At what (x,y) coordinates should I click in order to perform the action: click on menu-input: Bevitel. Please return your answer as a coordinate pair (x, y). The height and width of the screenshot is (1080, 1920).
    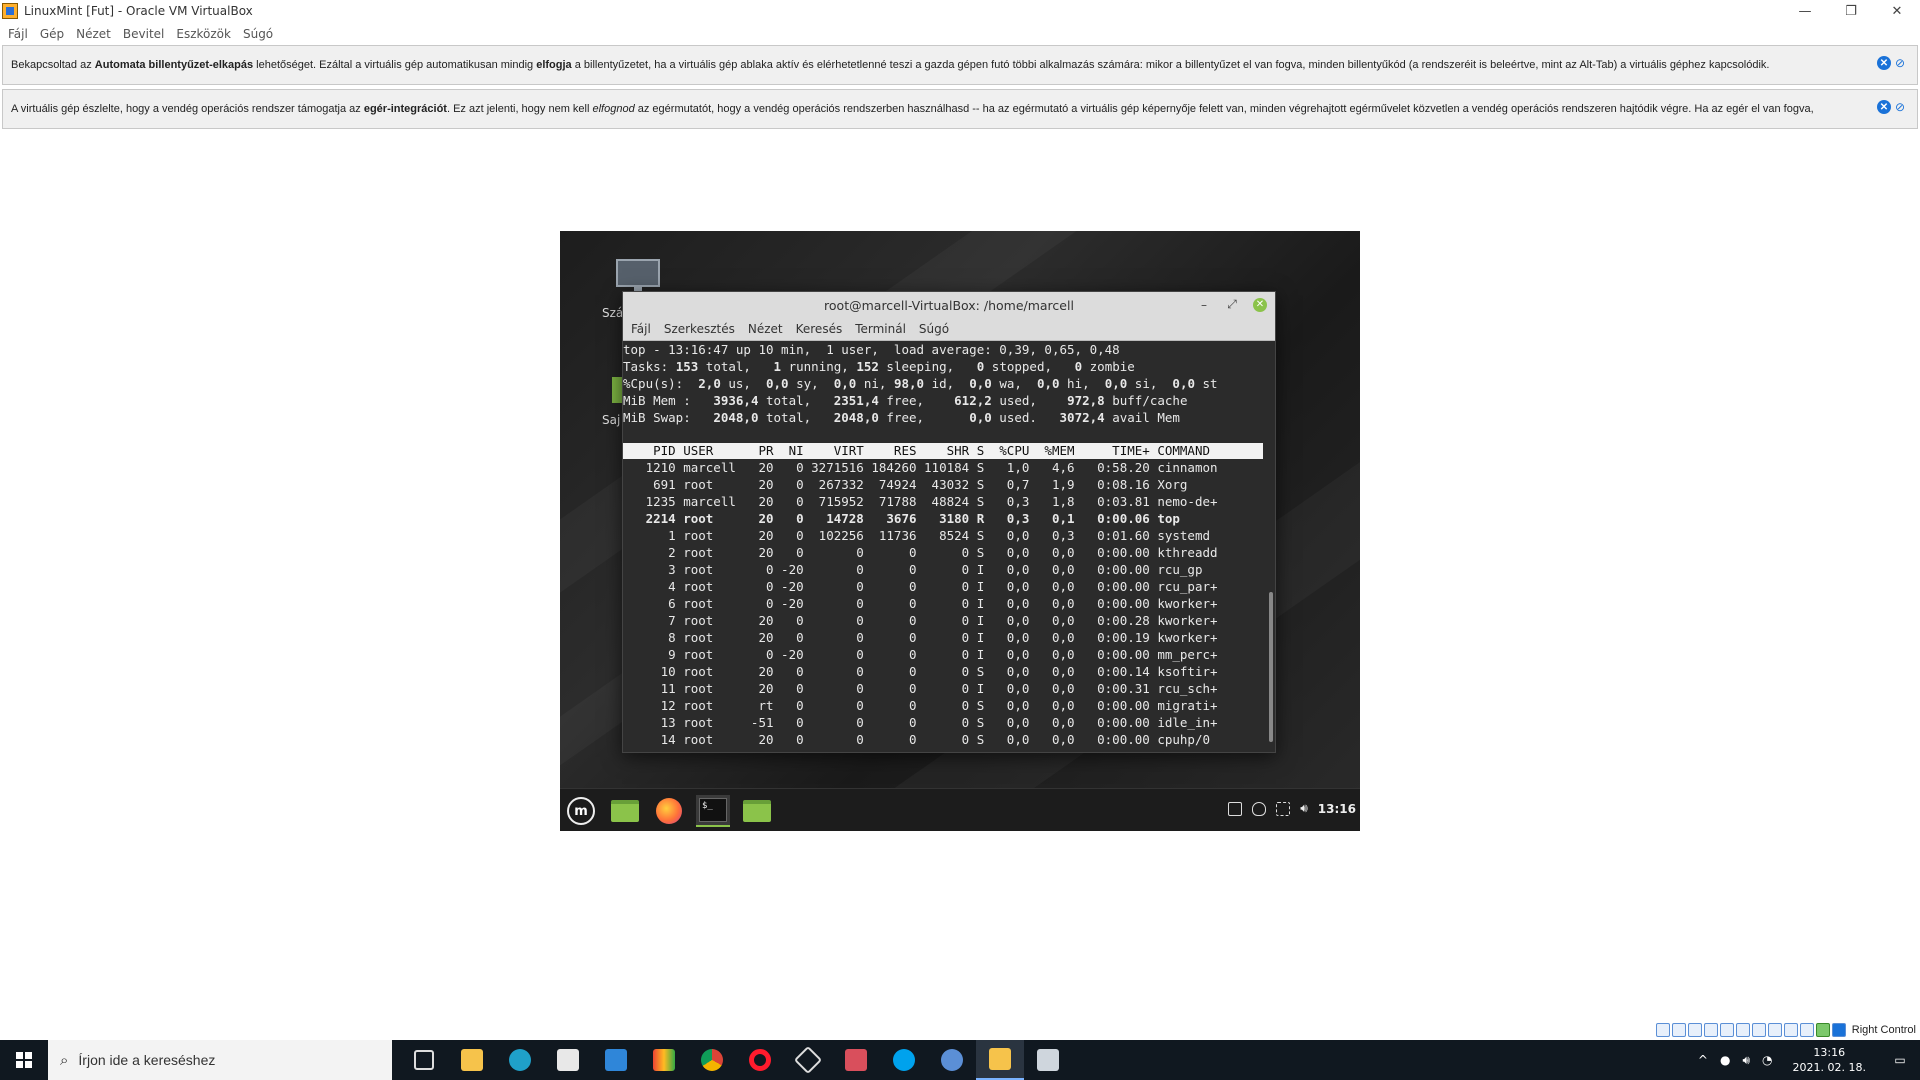
    Looking at the image, I should click on (143, 34).